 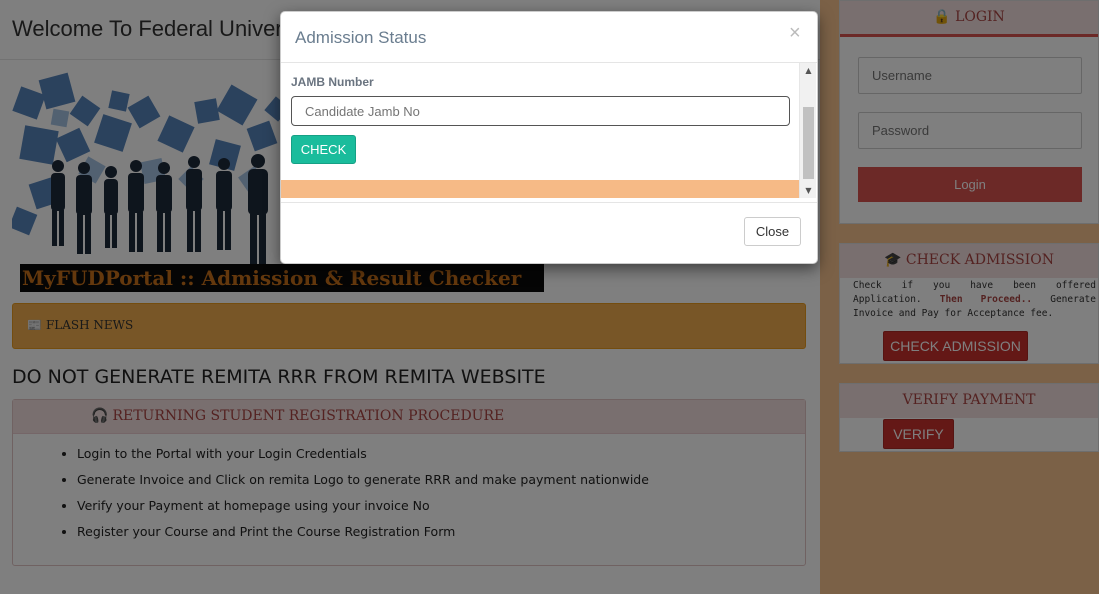 What do you see at coordinates (808, 190) in the screenshot?
I see `scroll-down-arrow-icon: ▼` at bounding box center [808, 190].